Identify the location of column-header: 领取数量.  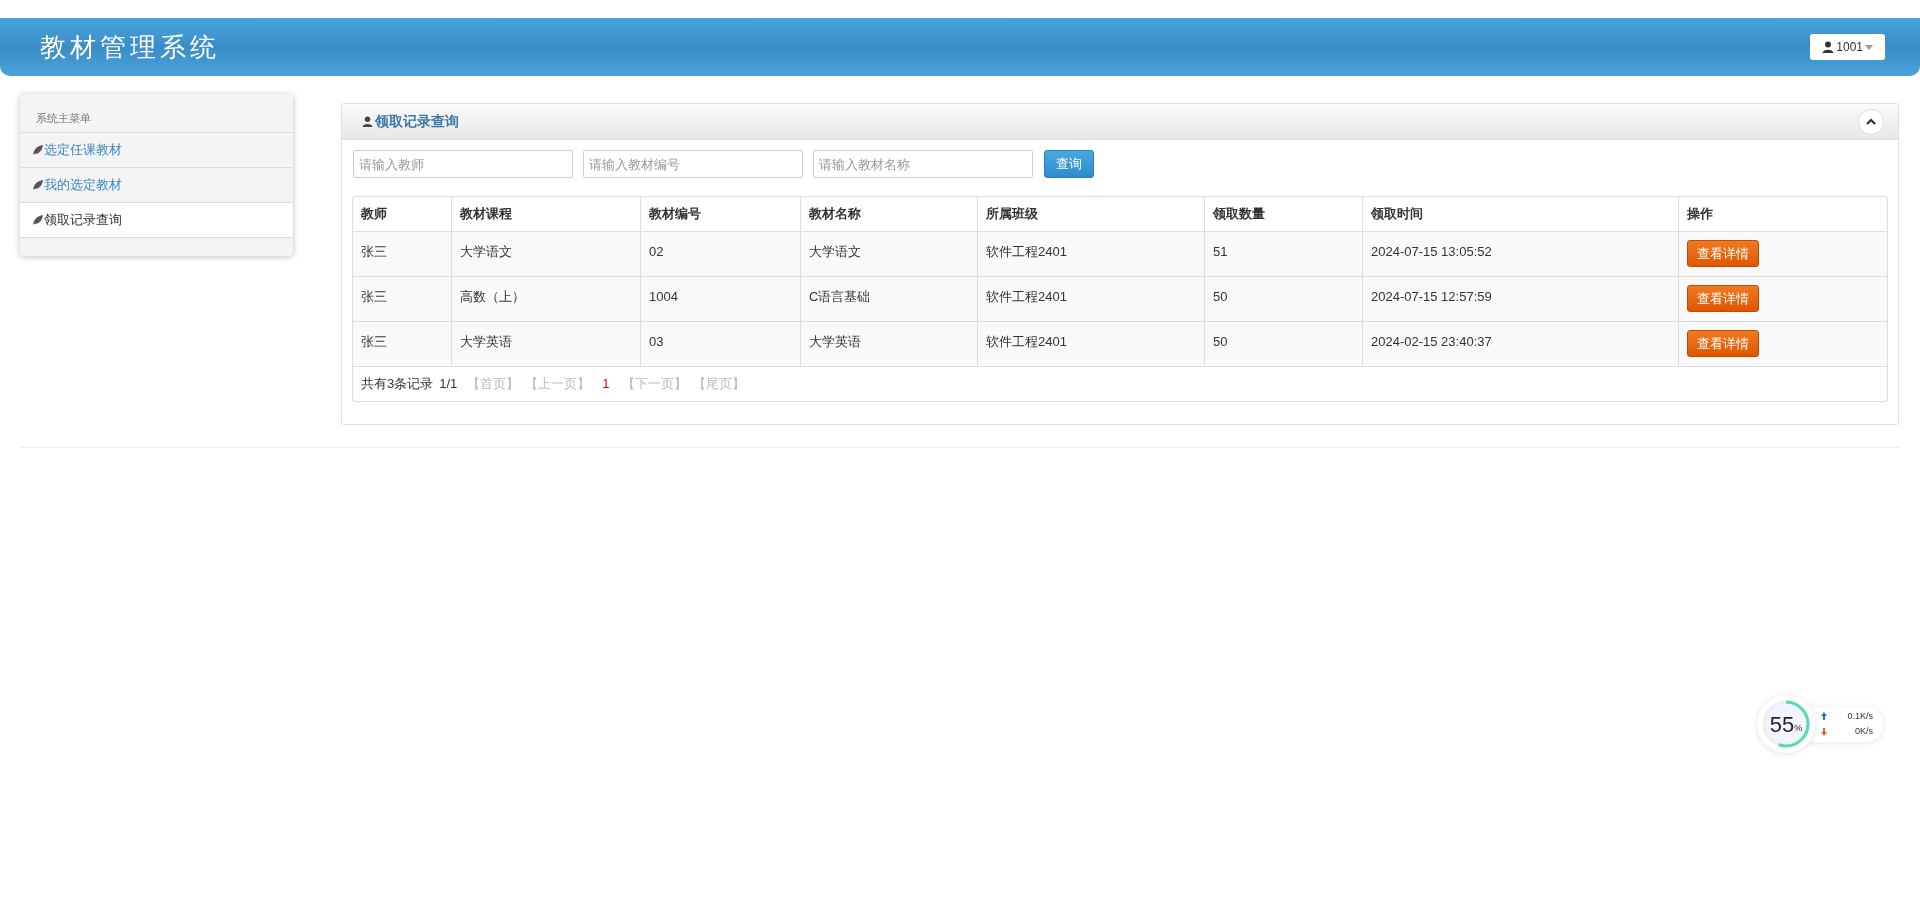
(1284, 214).